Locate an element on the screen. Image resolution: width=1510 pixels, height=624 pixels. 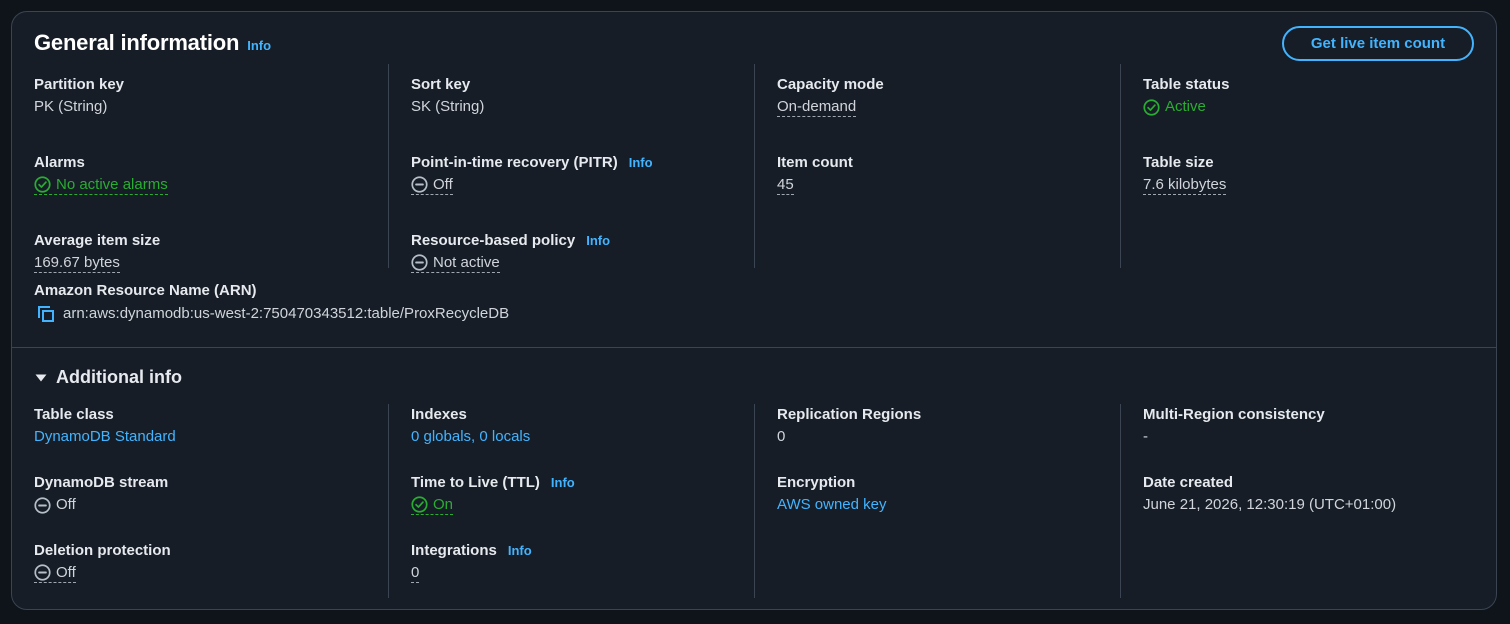
dynamodb-stream-field: DynamoDB stream Off is located at coordinates (211, 506).